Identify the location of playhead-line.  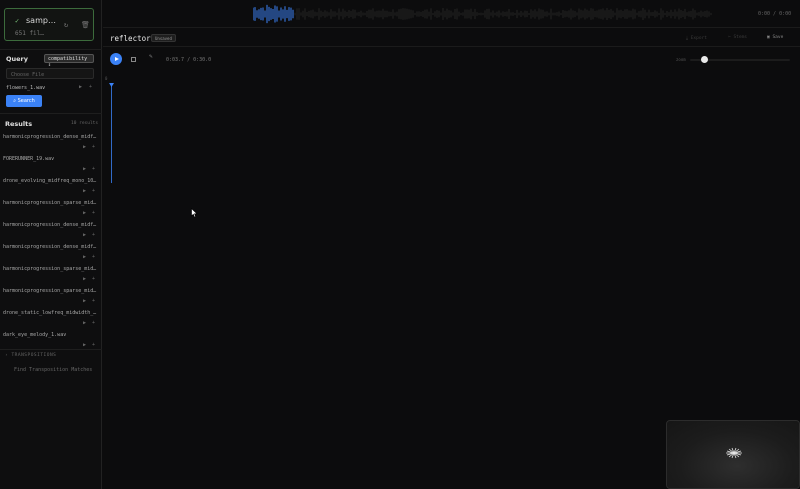
(111, 134).